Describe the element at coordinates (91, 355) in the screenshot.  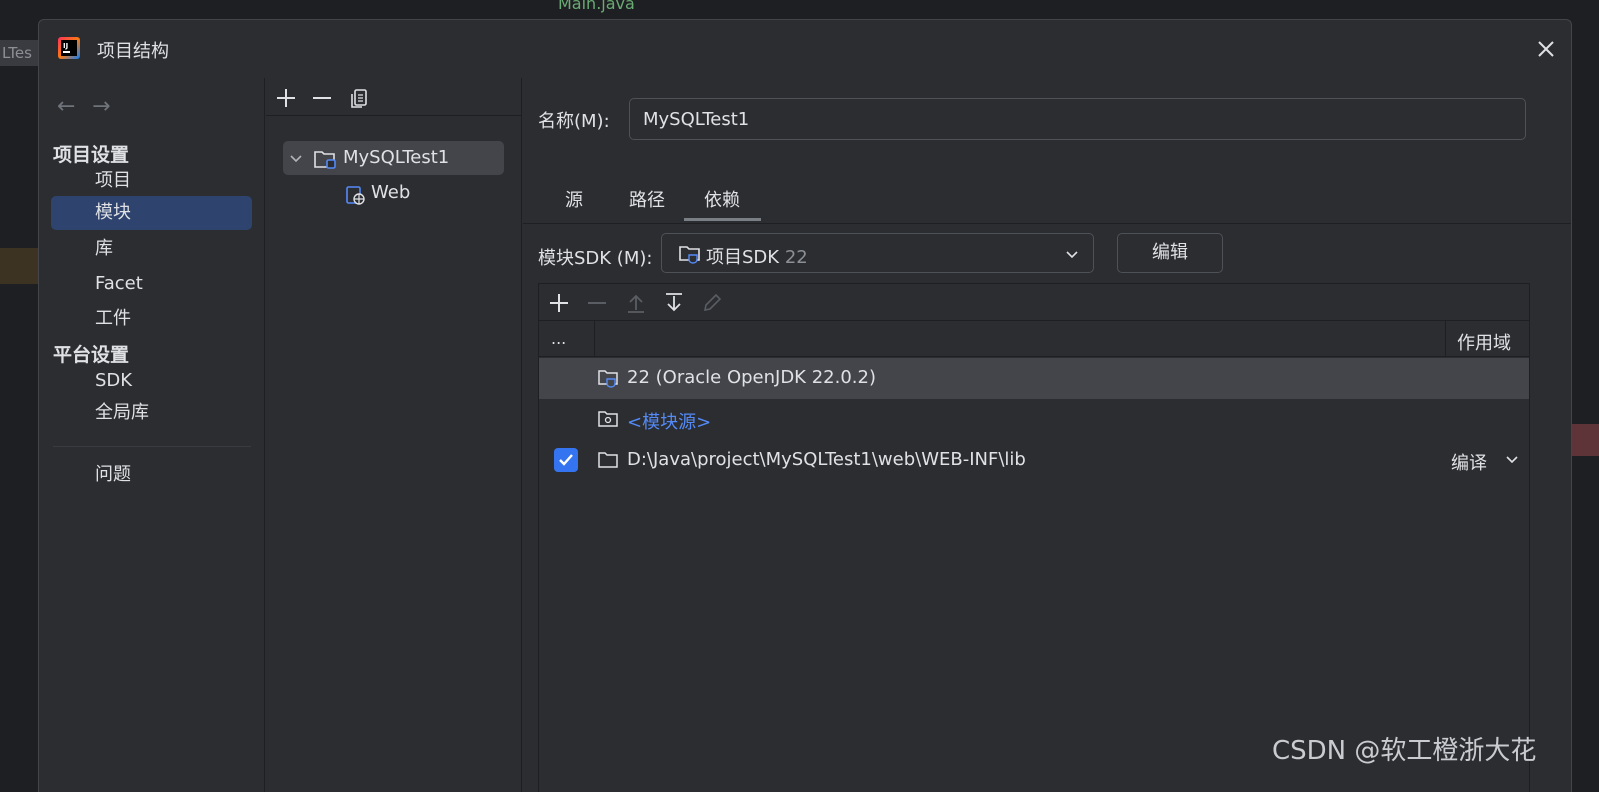
I see `nav-section-platform-settings: 平台设置` at that location.